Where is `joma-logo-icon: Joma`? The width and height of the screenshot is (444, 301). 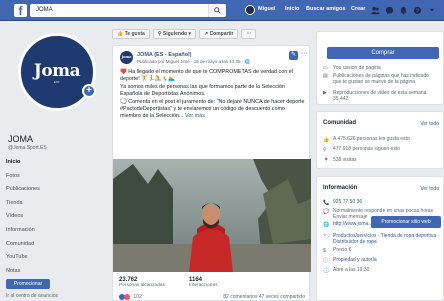 joma-logo-icon: Joma is located at coordinates (57, 70).